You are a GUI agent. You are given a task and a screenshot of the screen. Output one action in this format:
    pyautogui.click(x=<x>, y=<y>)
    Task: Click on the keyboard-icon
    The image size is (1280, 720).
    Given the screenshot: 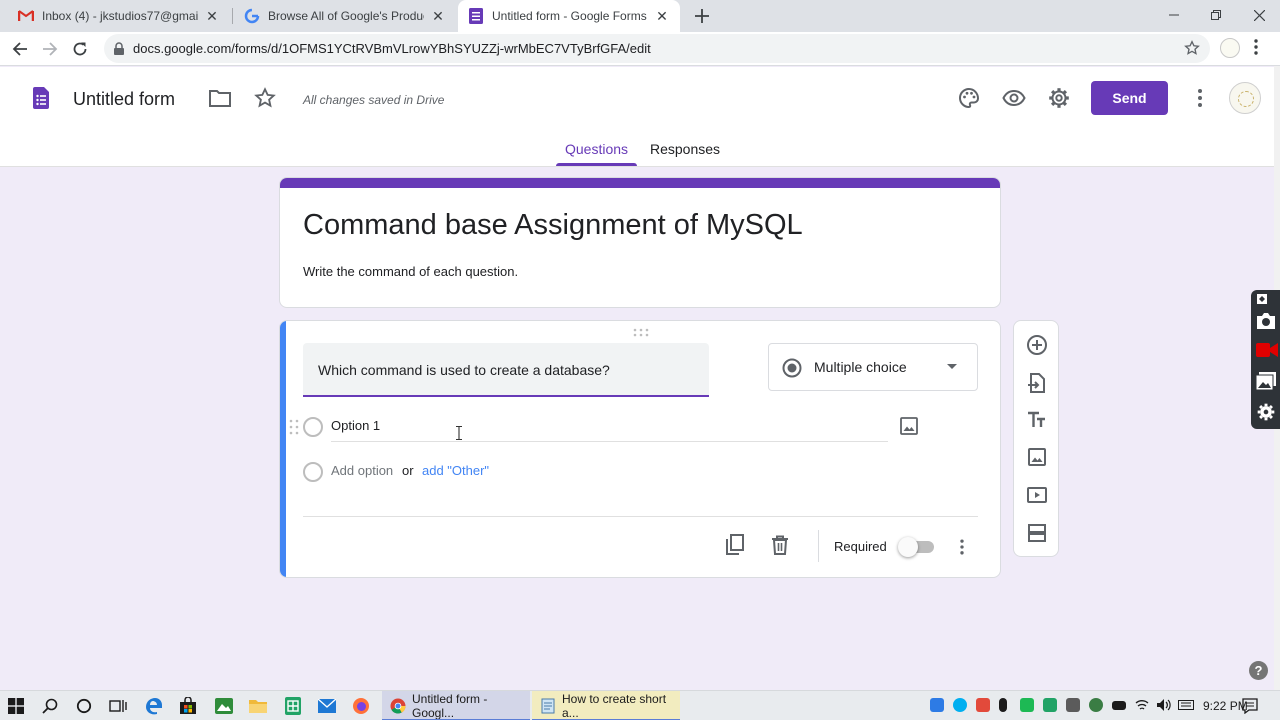 What is the action you would take?
    pyautogui.click(x=1186, y=707)
    